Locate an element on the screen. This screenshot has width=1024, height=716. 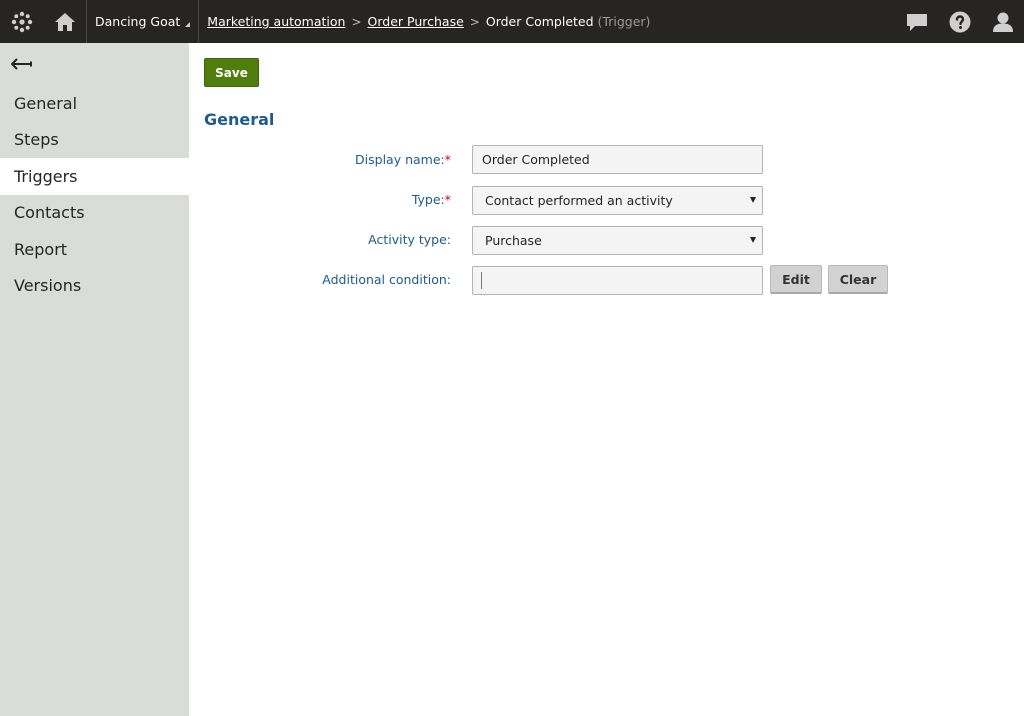
additional-condition-field is located at coordinates (617, 280).